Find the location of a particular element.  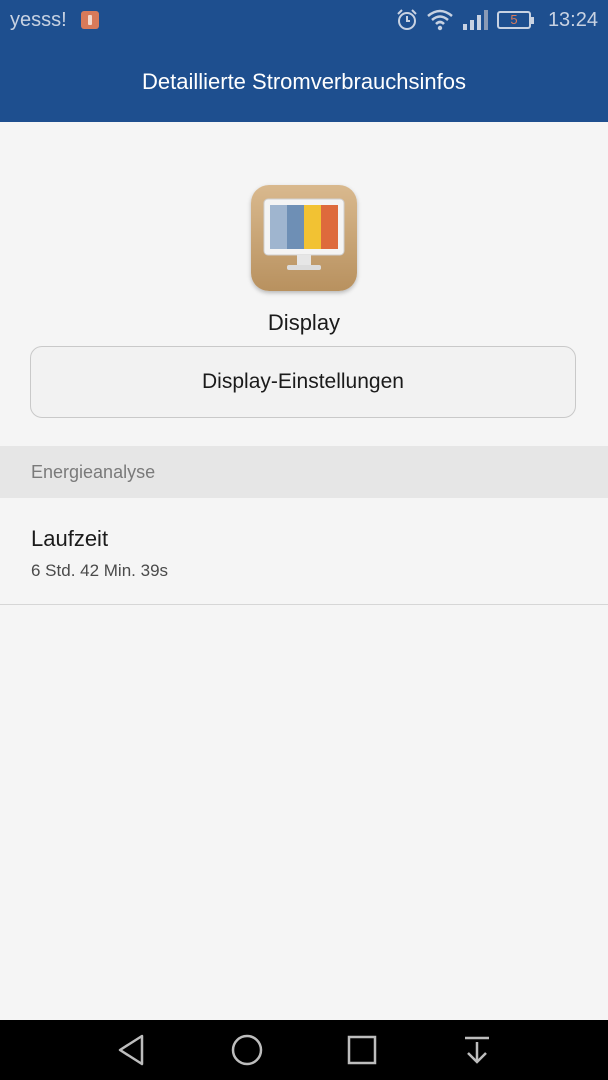

section-header: Energieanalyse is located at coordinates (304, 472).